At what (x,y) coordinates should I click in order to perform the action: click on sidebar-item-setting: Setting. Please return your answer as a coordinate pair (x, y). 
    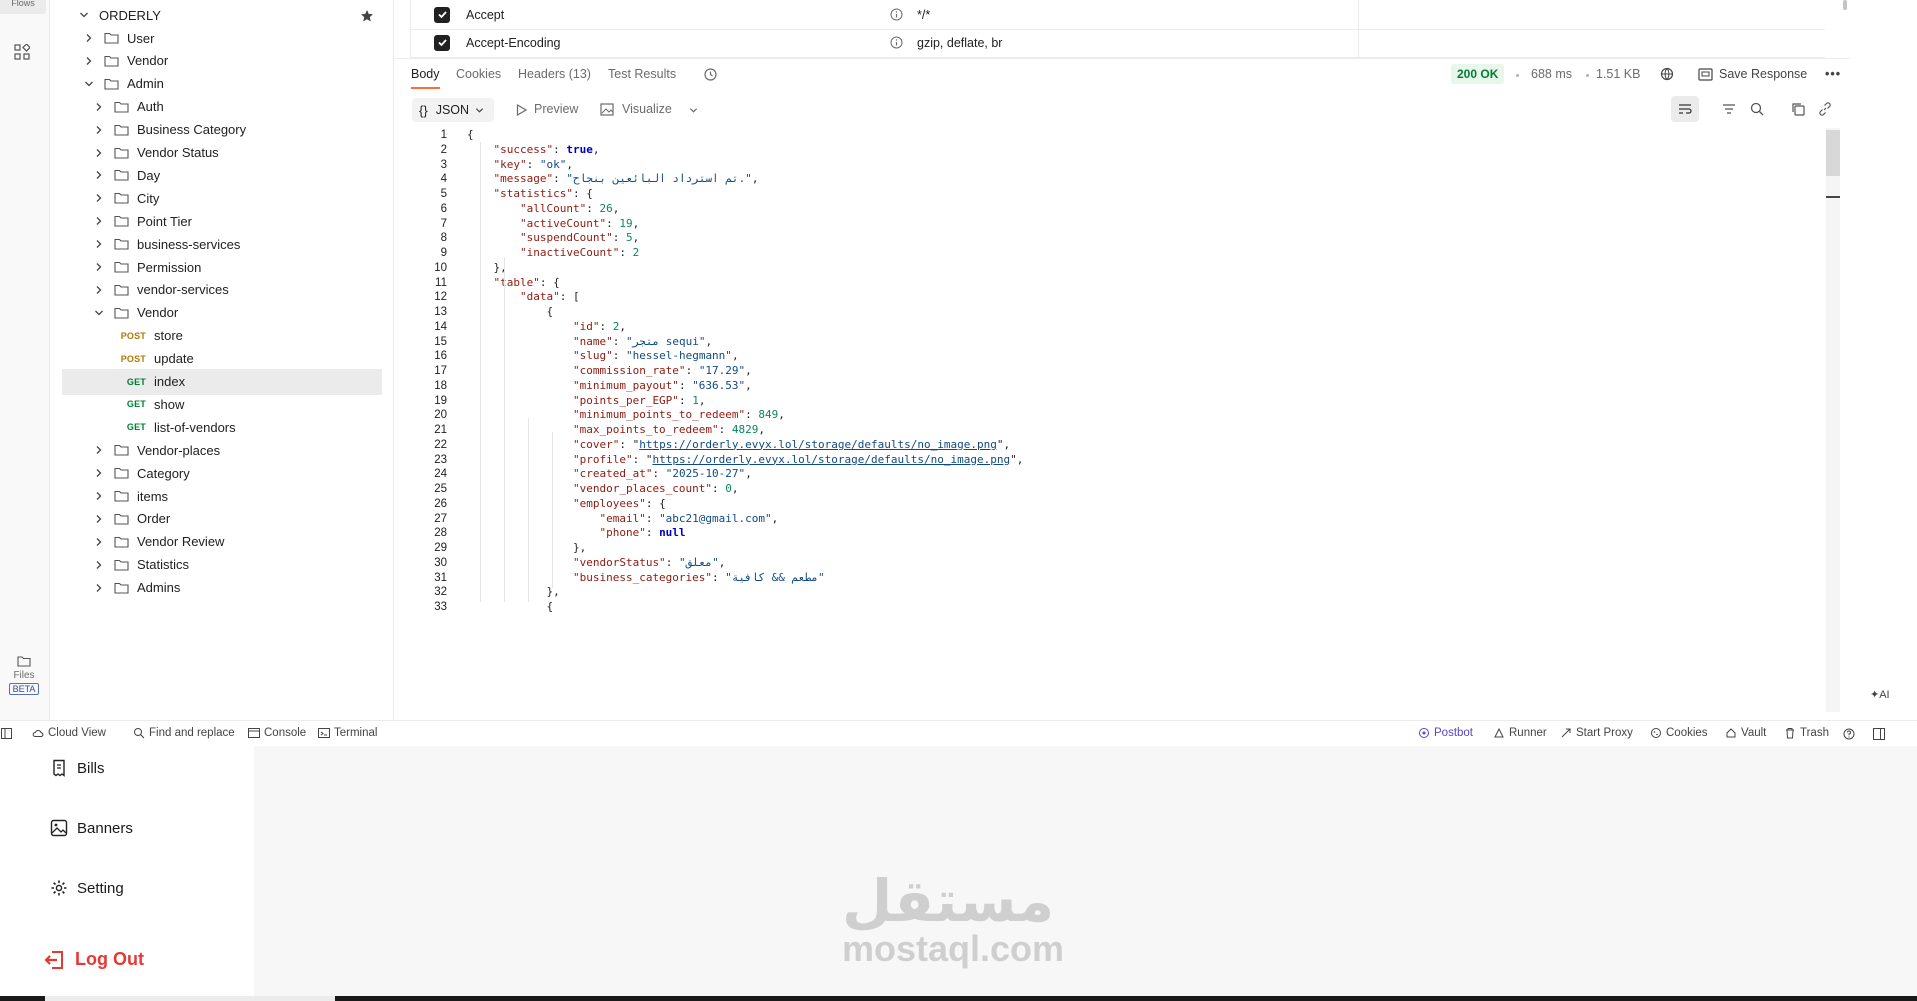
    Looking at the image, I should click on (87, 888).